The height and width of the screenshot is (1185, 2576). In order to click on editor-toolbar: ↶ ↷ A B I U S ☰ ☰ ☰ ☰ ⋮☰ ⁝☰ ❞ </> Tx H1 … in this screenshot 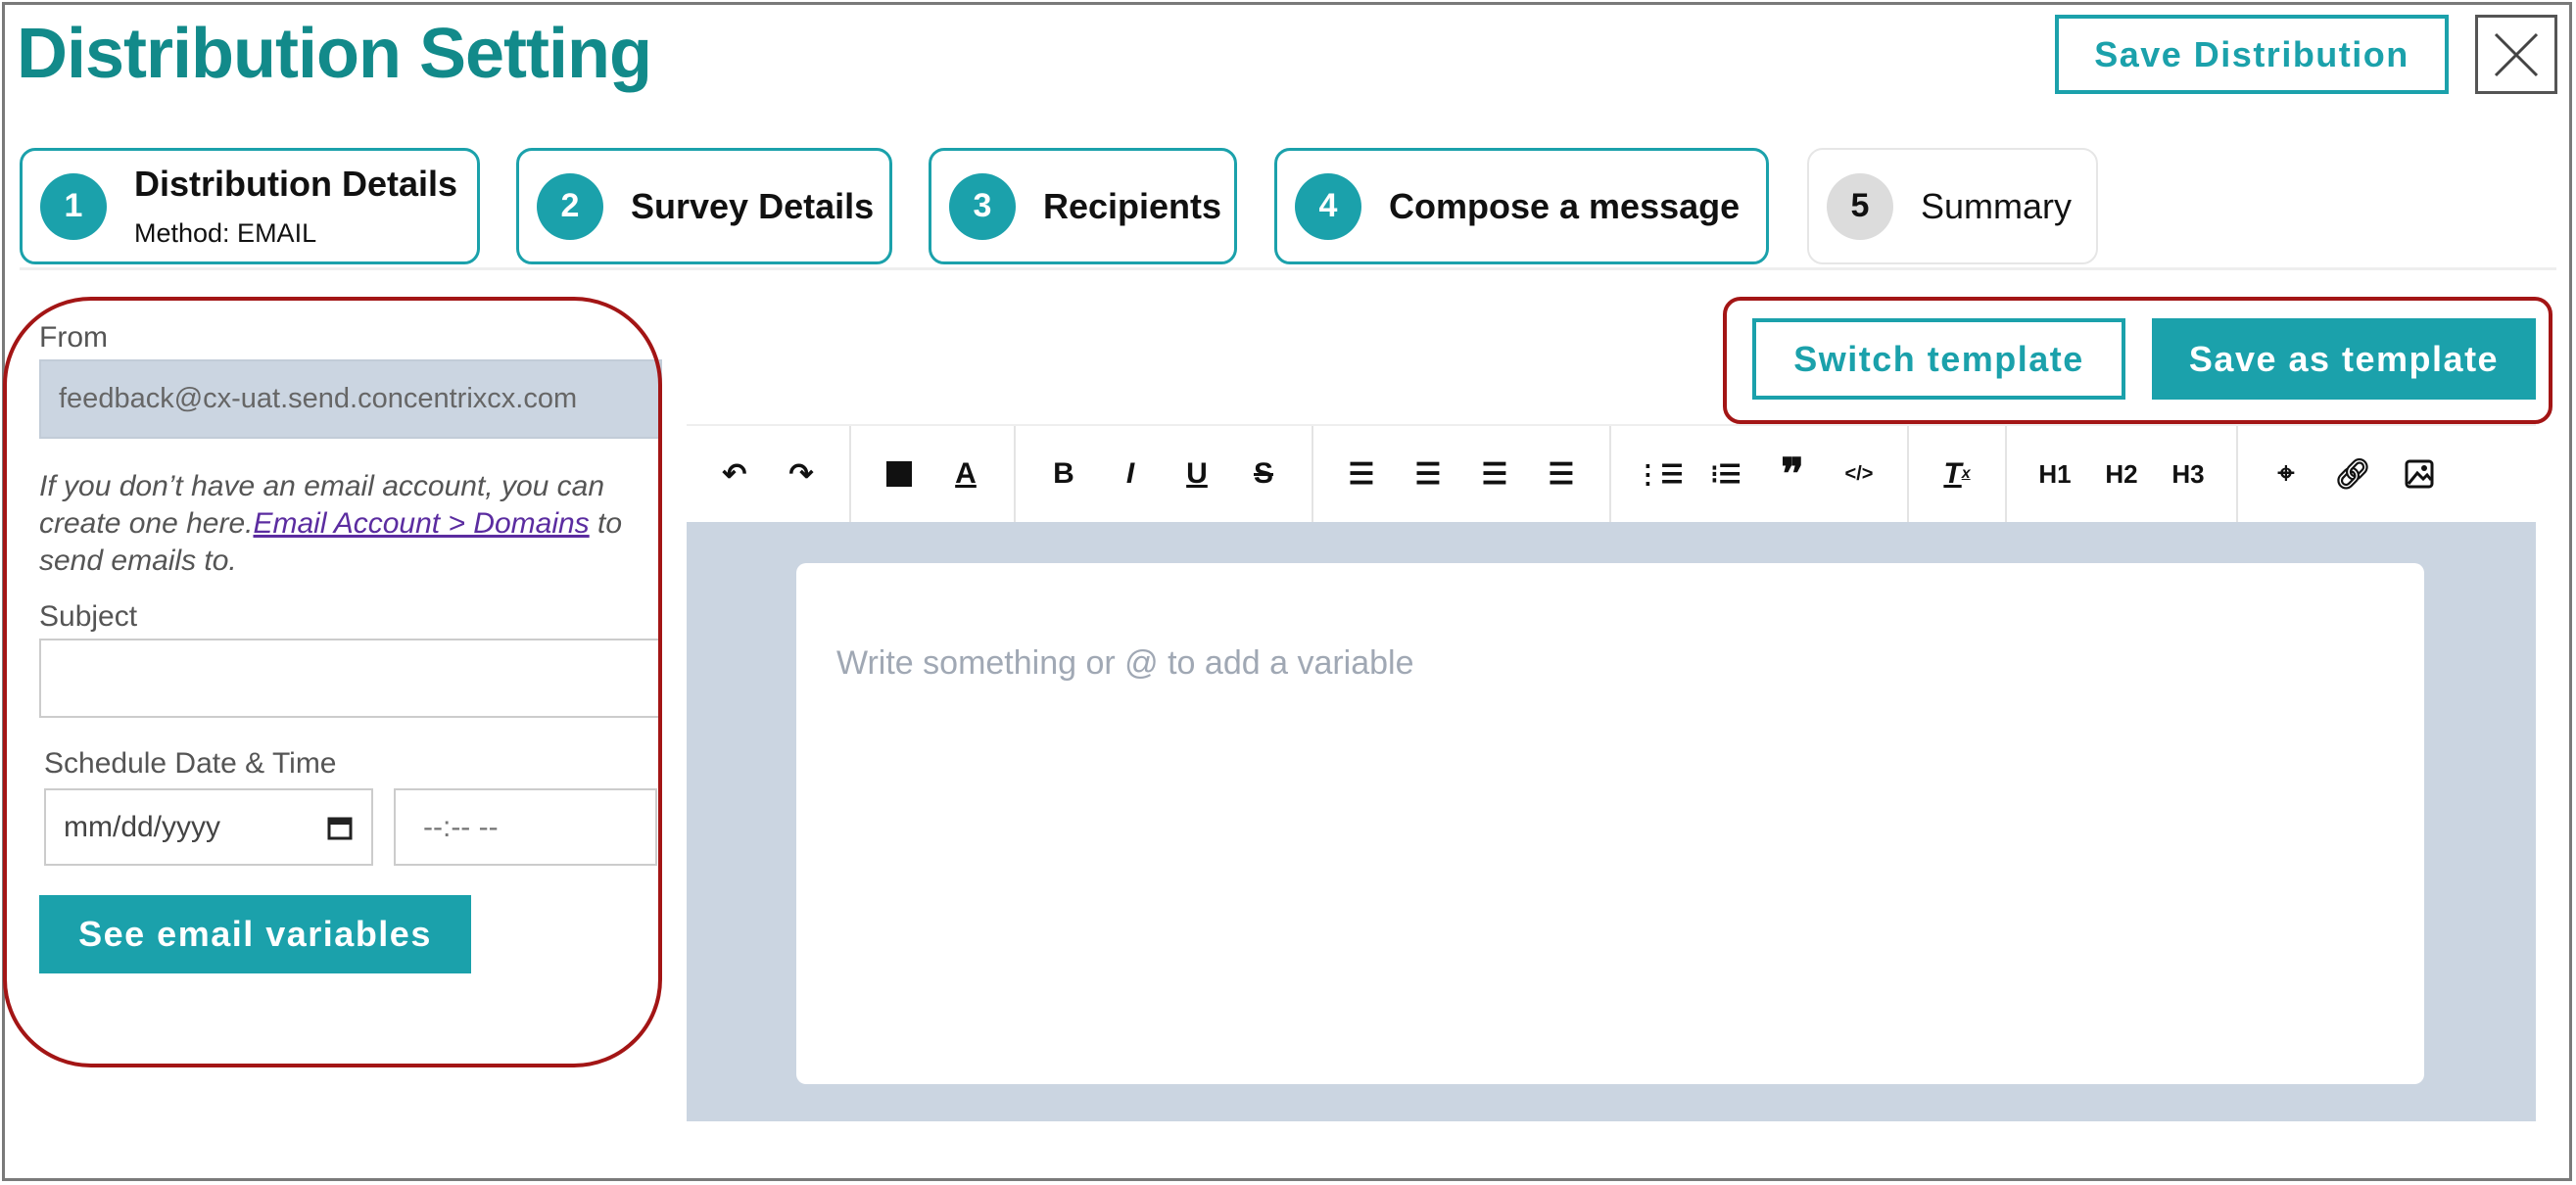, I will do `click(1612, 473)`.